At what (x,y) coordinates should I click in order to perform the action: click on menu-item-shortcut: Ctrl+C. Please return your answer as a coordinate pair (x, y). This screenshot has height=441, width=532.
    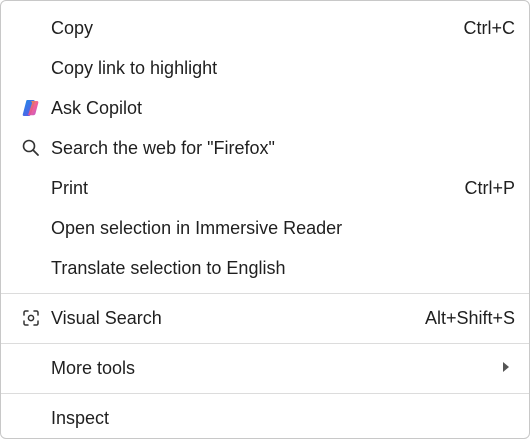
    Looking at the image, I should click on (489, 28).